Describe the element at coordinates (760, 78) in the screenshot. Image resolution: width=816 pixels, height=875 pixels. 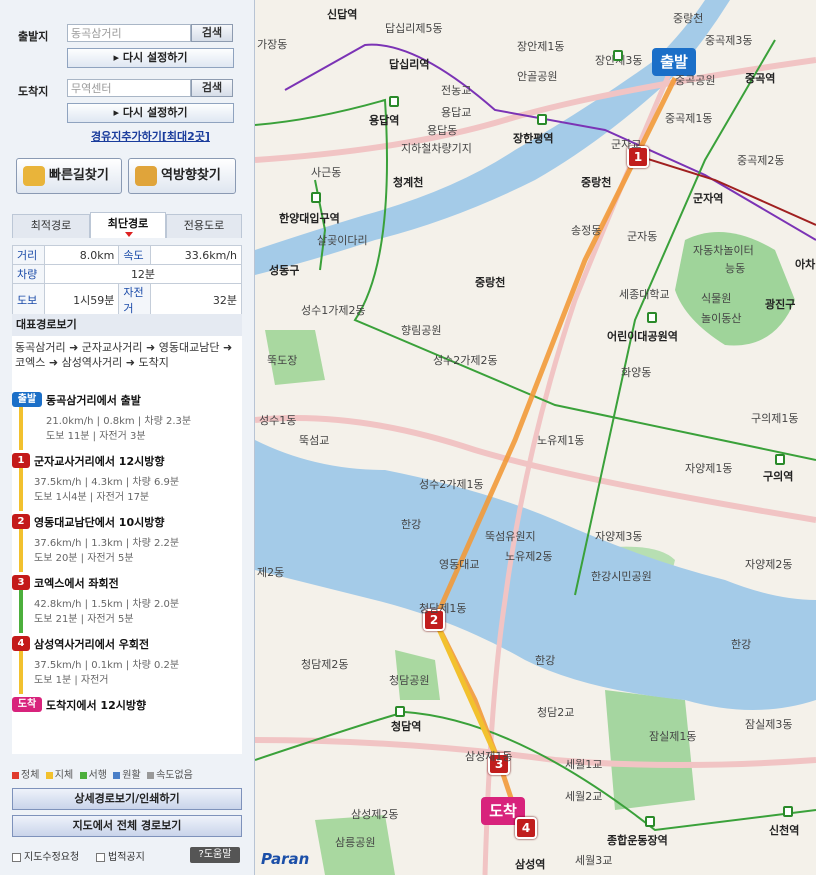
I see `map-label: 중곡역` at that location.